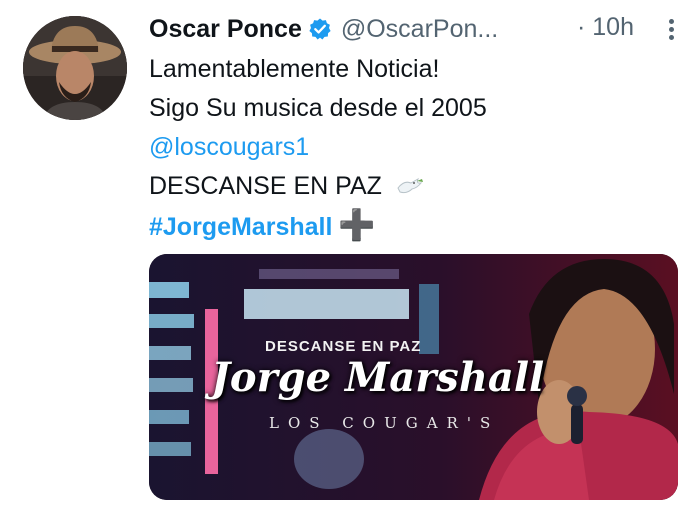  What do you see at coordinates (605, 27) in the screenshot?
I see `tweet-timestamp: · 10h` at bounding box center [605, 27].